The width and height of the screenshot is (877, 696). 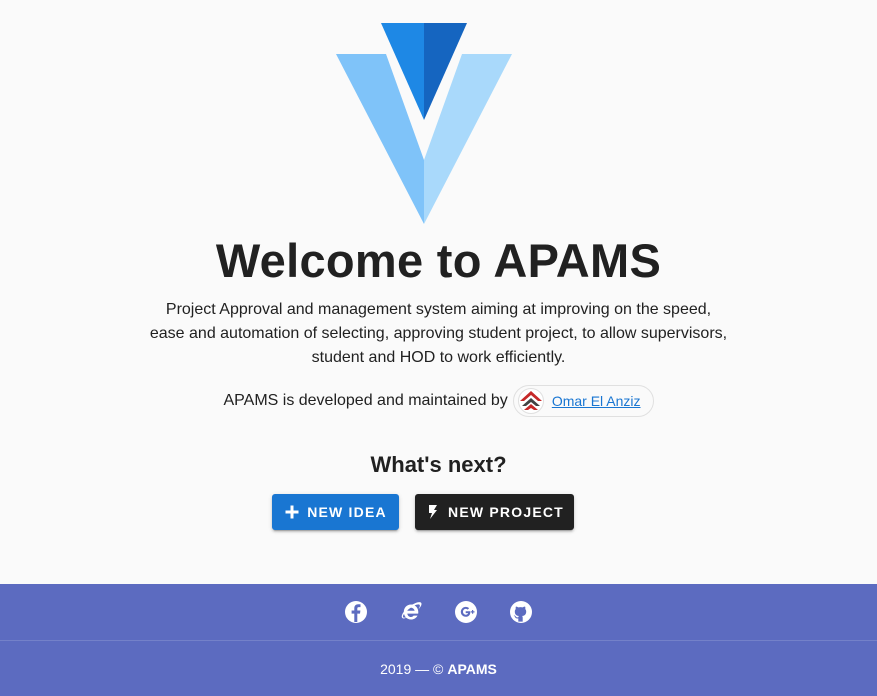 I want to click on description-line: student and HOD to work efficiently., so click(x=438, y=357).